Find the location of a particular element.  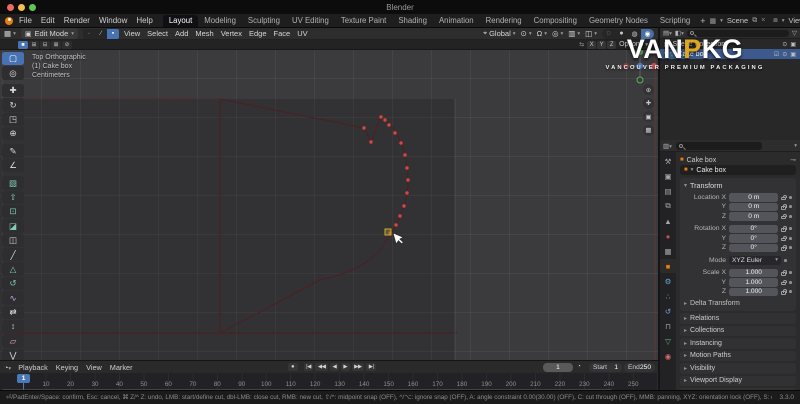

viewport-menu-view: View is located at coordinates (132, 33).